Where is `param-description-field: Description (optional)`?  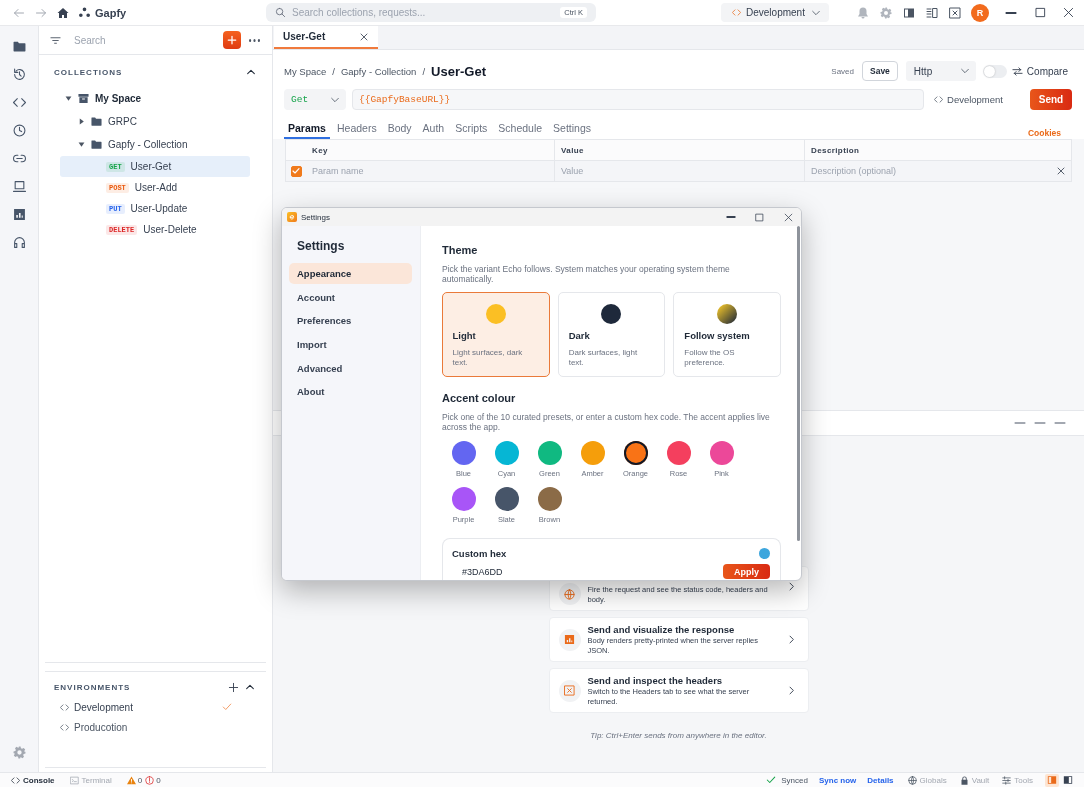
param-description-field: Description (optional) is located at coordinates (934, 171).